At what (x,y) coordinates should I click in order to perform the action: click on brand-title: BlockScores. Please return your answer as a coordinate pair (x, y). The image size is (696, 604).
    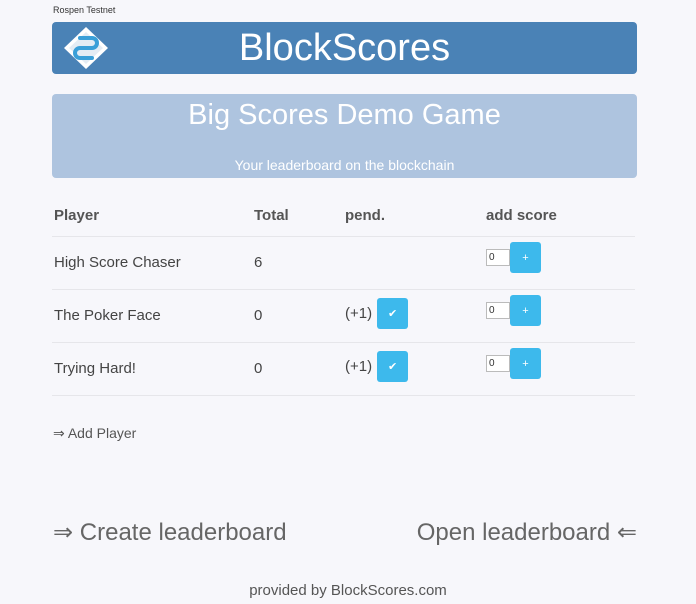
    Looking at the image, I should click on (344, 48).